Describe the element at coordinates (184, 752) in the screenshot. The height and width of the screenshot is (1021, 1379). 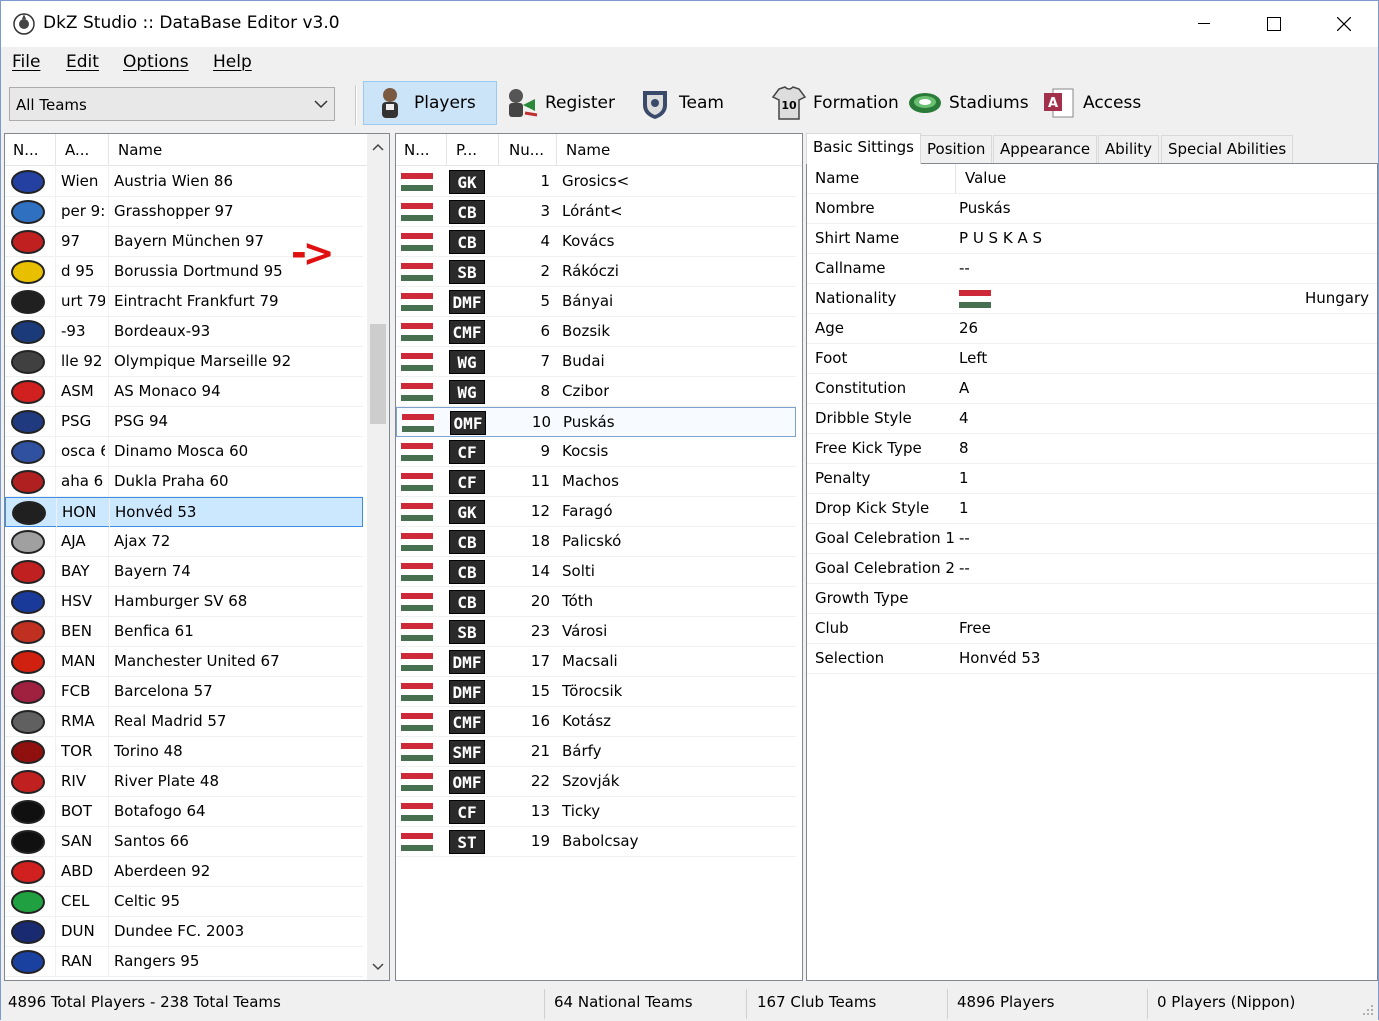
I see `team-row: TOR Torino 48` at that location.